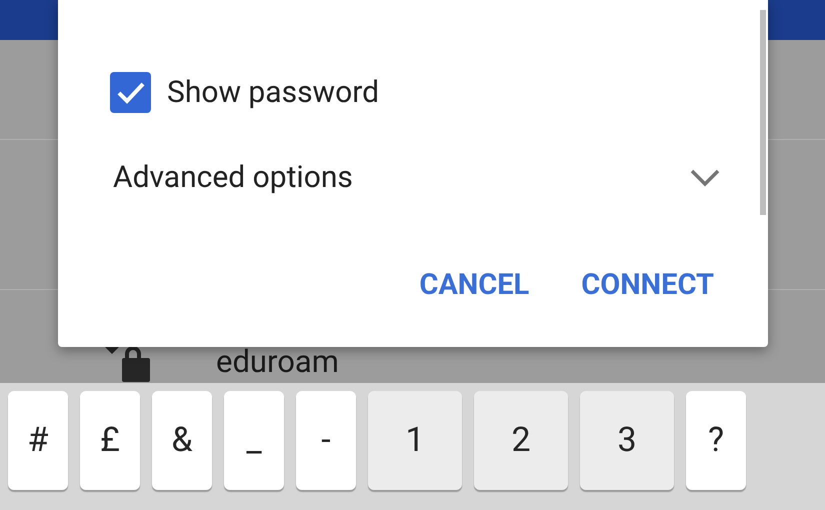 This screenshot has width=825, height=510. Describe the element at coordinates (716, 440) in the screenshot. I see `keyboard-key: ?` at that location.